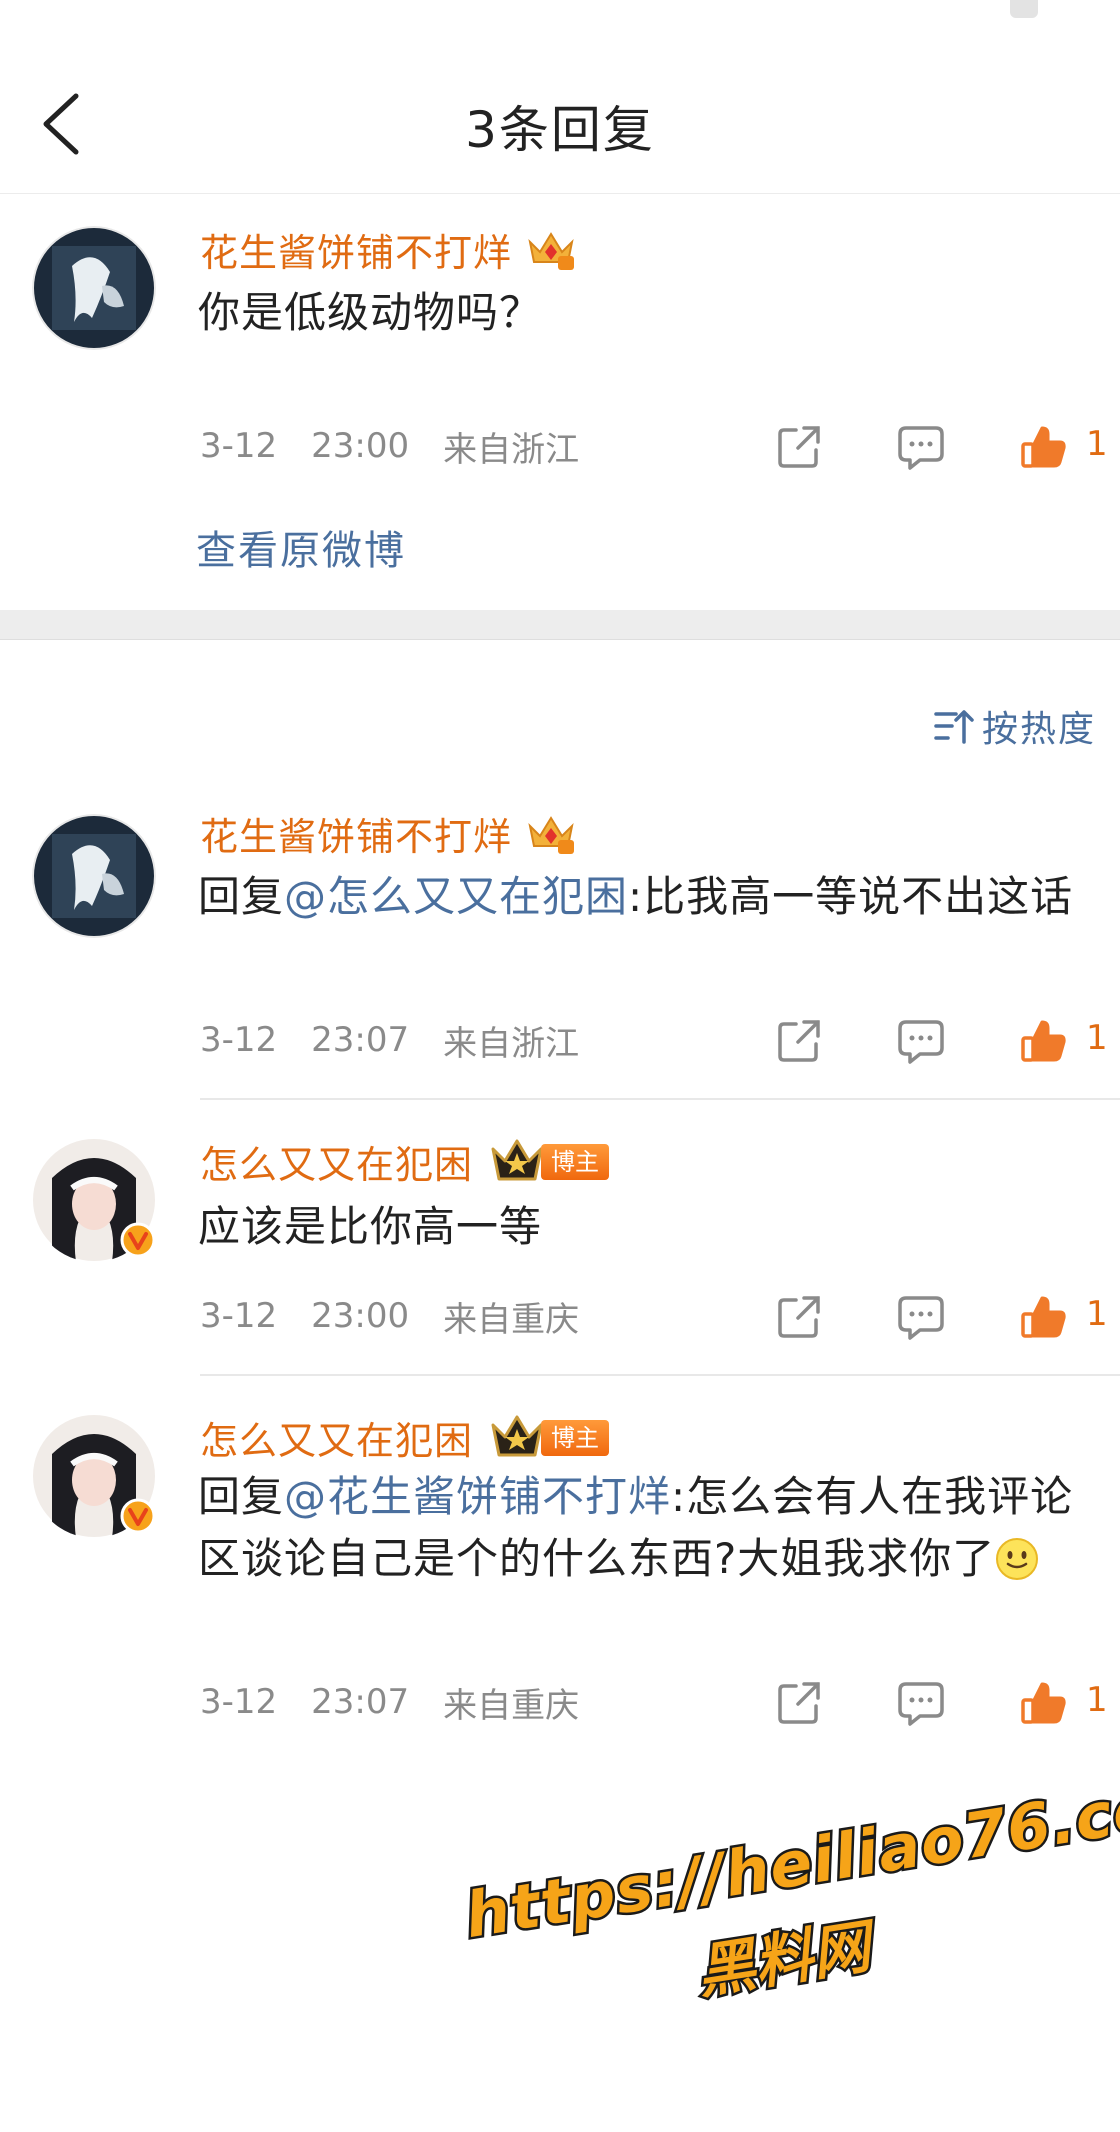 The image size is (1120, 2132). I want to click on comment-meta: 3-12 23:00 来自浙江 1, so click(660, 446).